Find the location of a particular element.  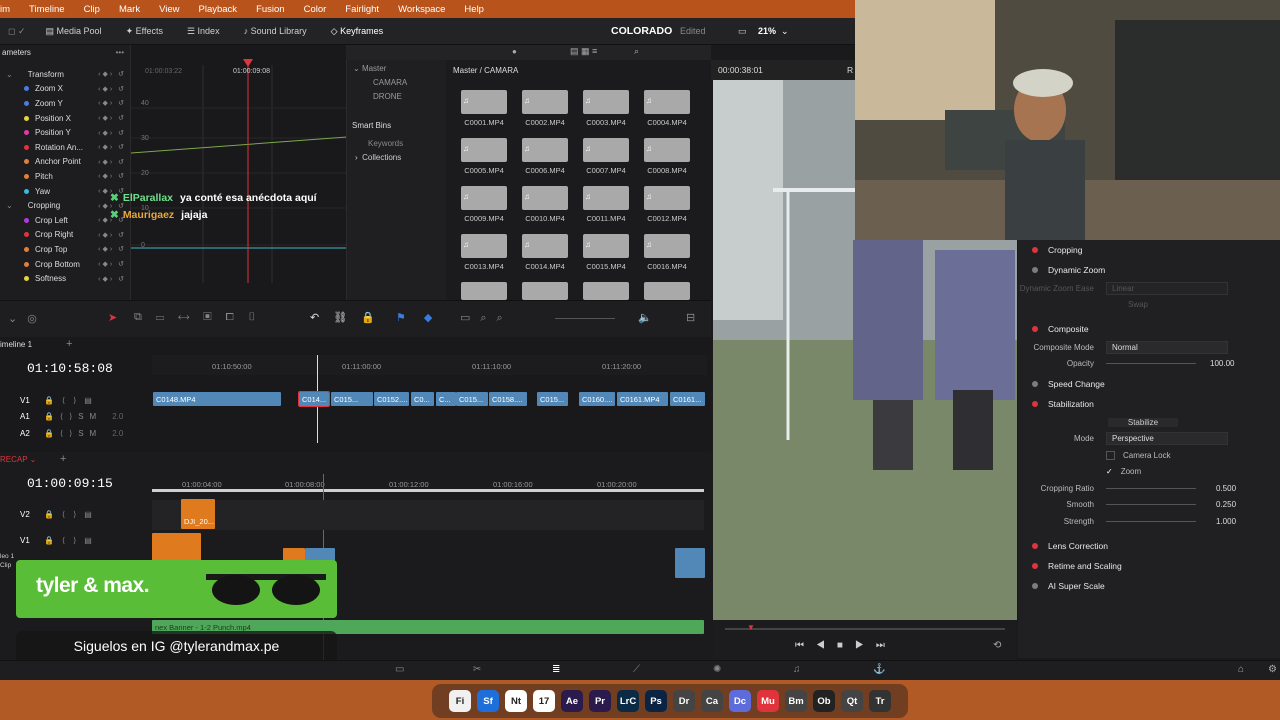

zoom-tools-icons: ▭⌕⌕ is located at coordinates (486, 318).